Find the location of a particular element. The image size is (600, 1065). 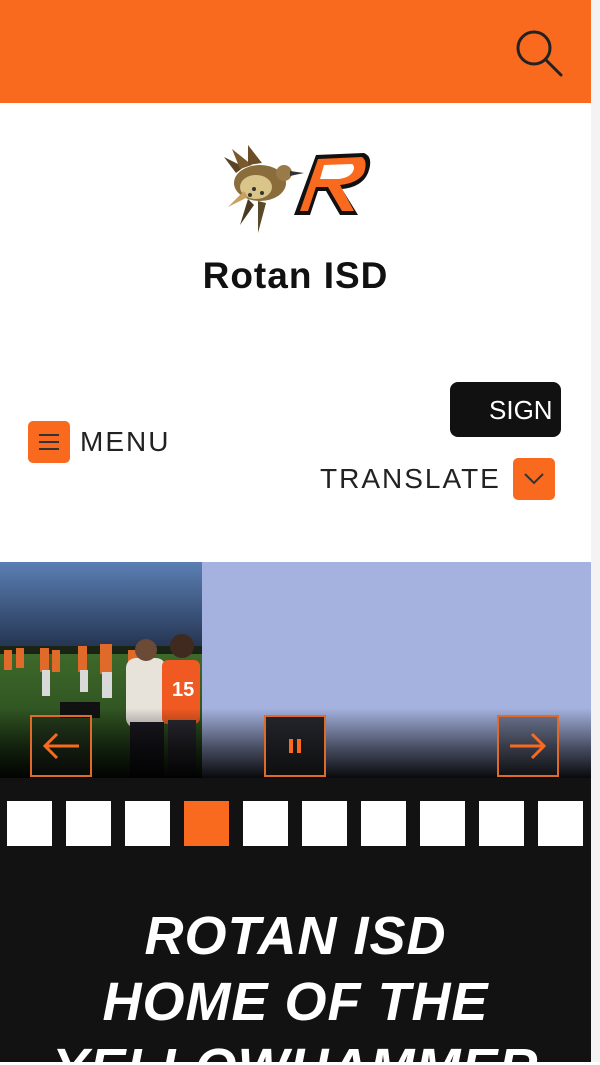

sign-in-button: SIGN IN is located at coordinates (505, 409).